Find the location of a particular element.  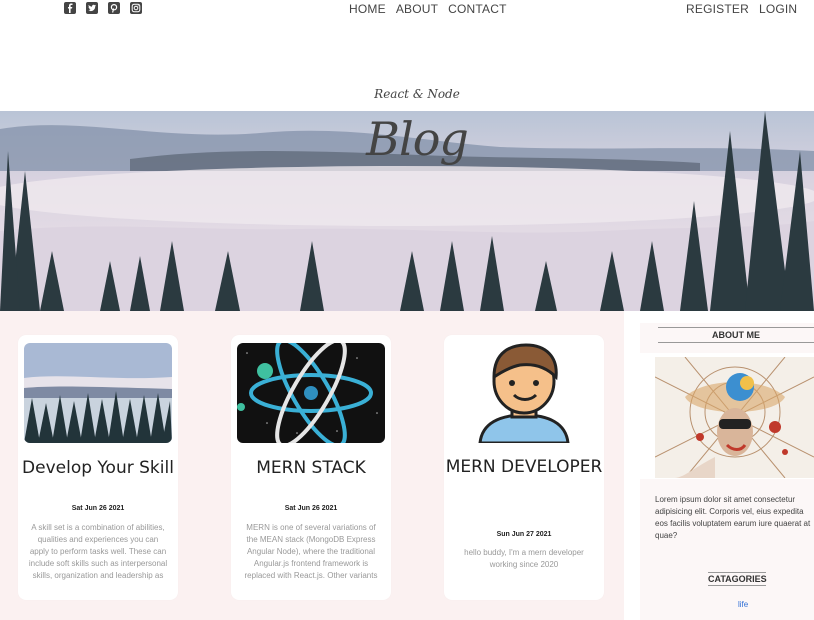

nav-home: HOME is located at coordinates (367, 9).